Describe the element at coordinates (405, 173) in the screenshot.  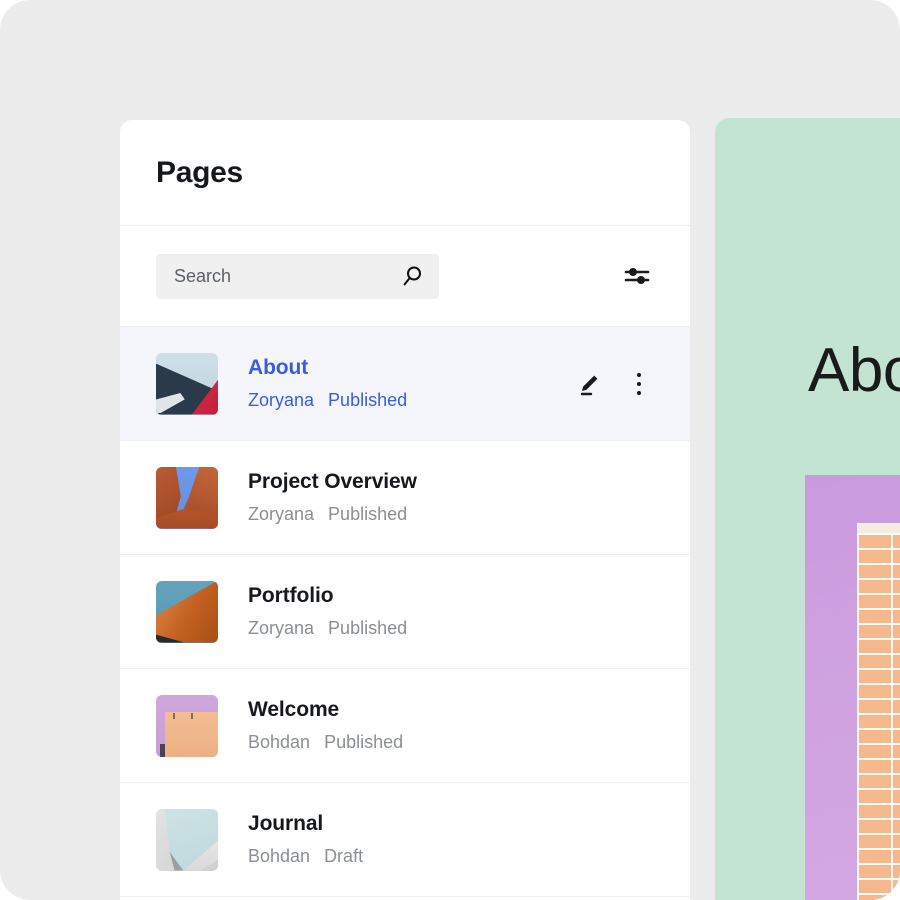
I see `panel-header: Pages` at that location.